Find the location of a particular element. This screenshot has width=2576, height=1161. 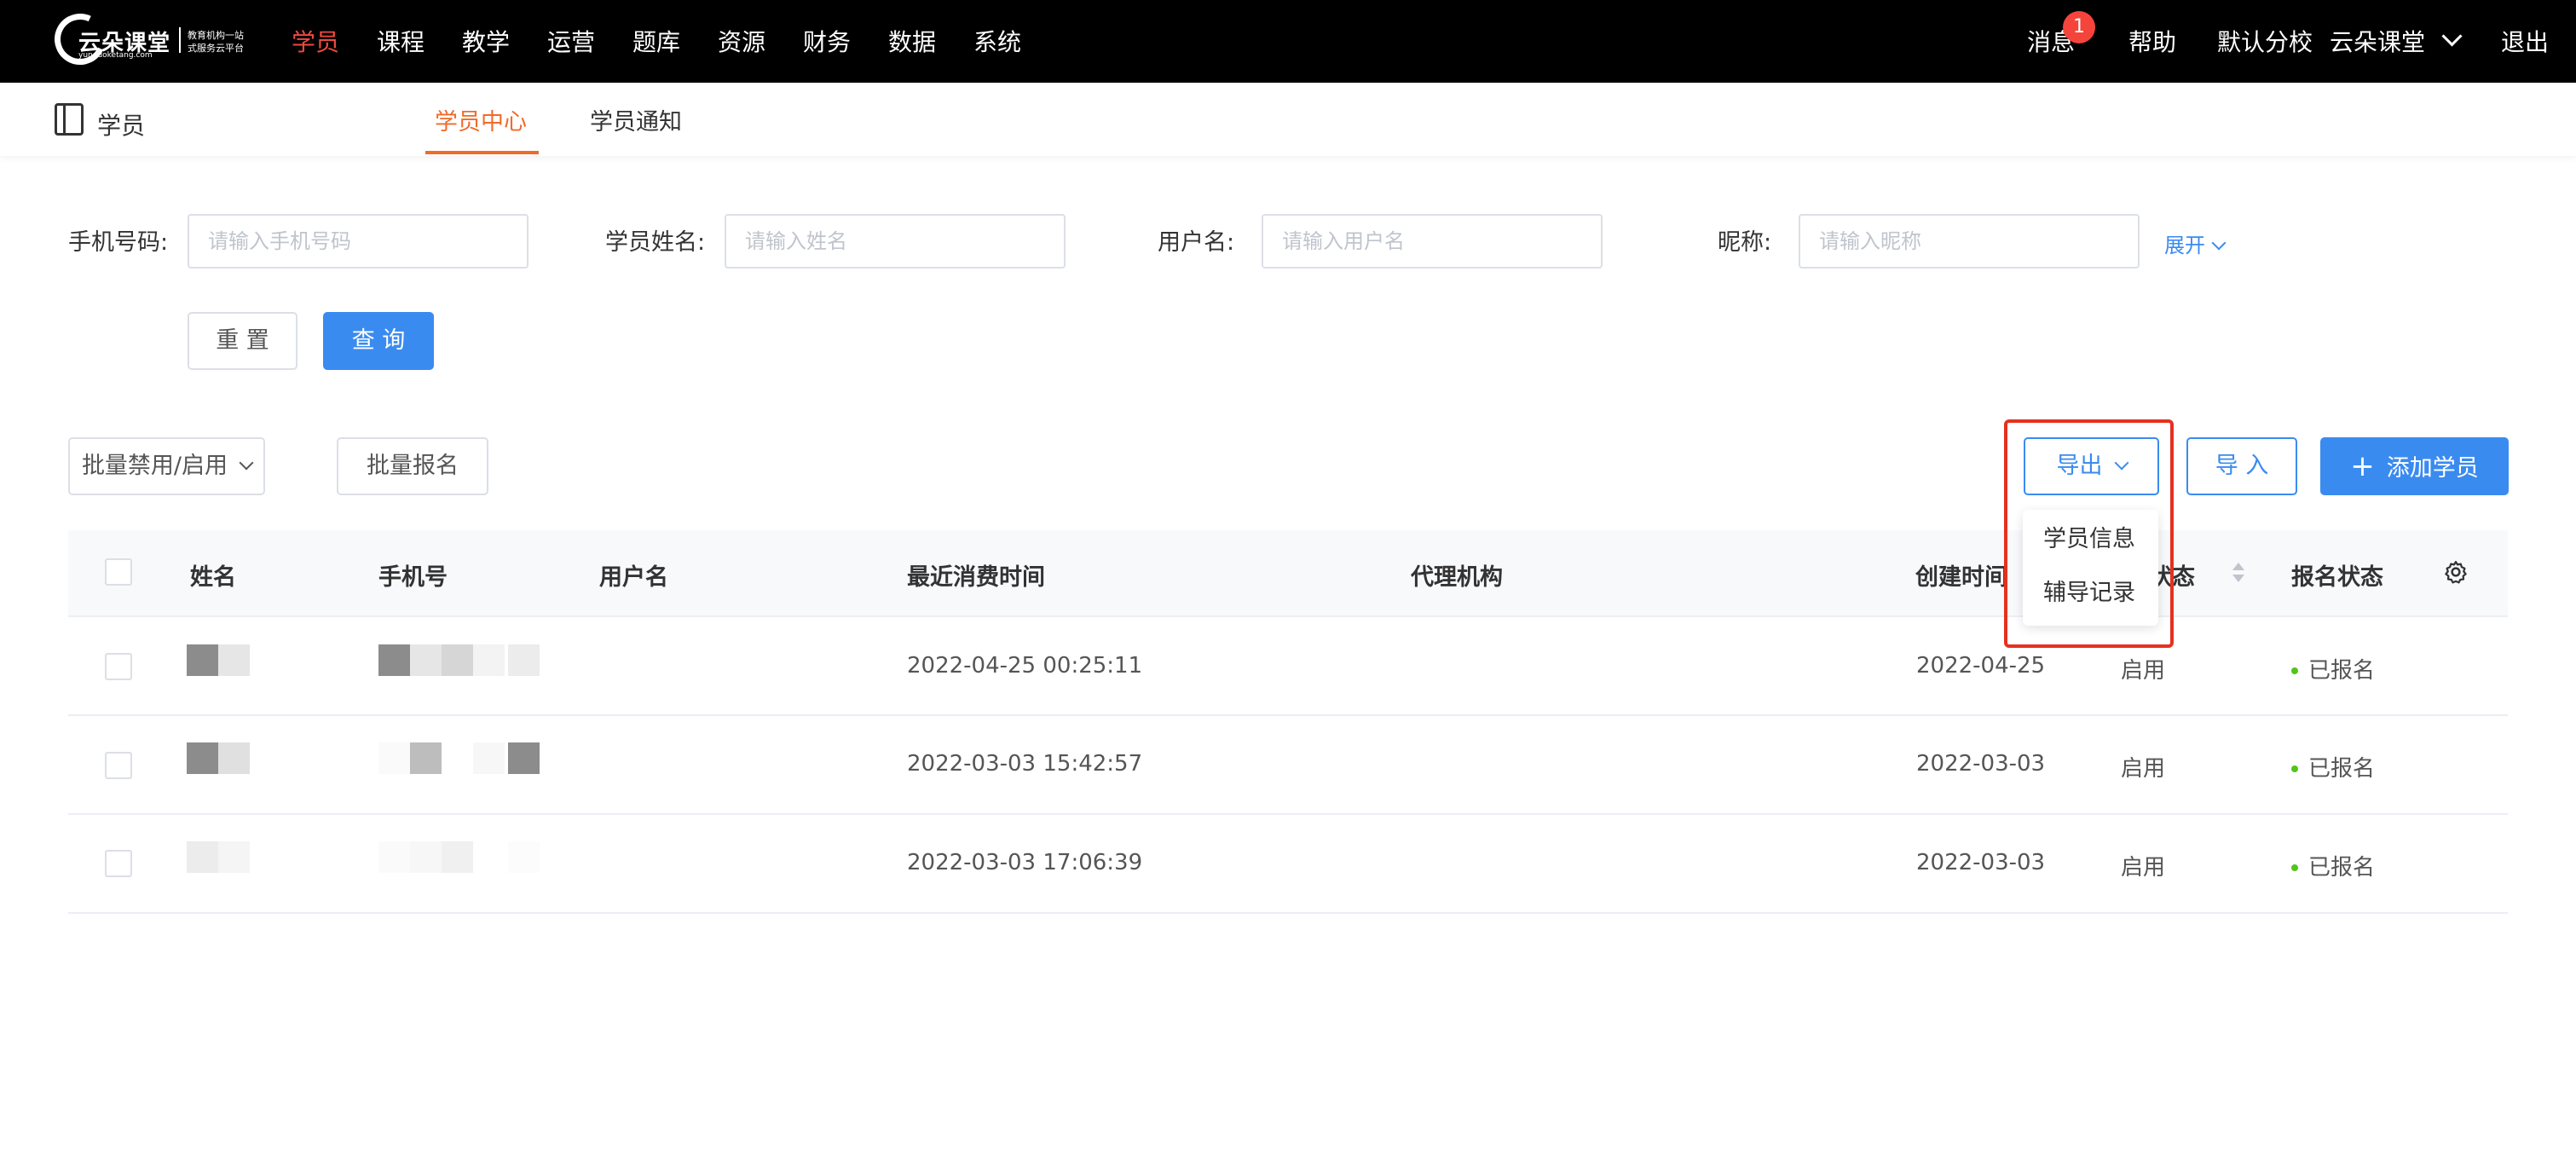

section-title: 学员 is located at coordinates (121, 126).